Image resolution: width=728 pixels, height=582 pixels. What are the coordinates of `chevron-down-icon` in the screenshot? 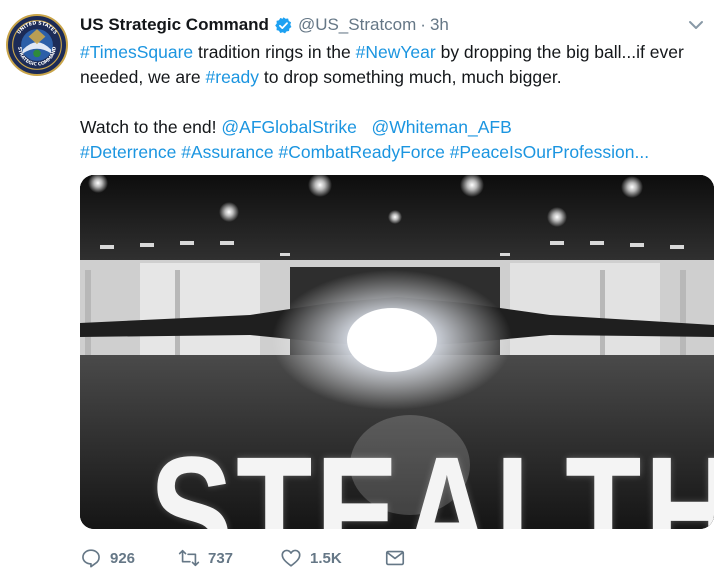 It's located at (696, 25).